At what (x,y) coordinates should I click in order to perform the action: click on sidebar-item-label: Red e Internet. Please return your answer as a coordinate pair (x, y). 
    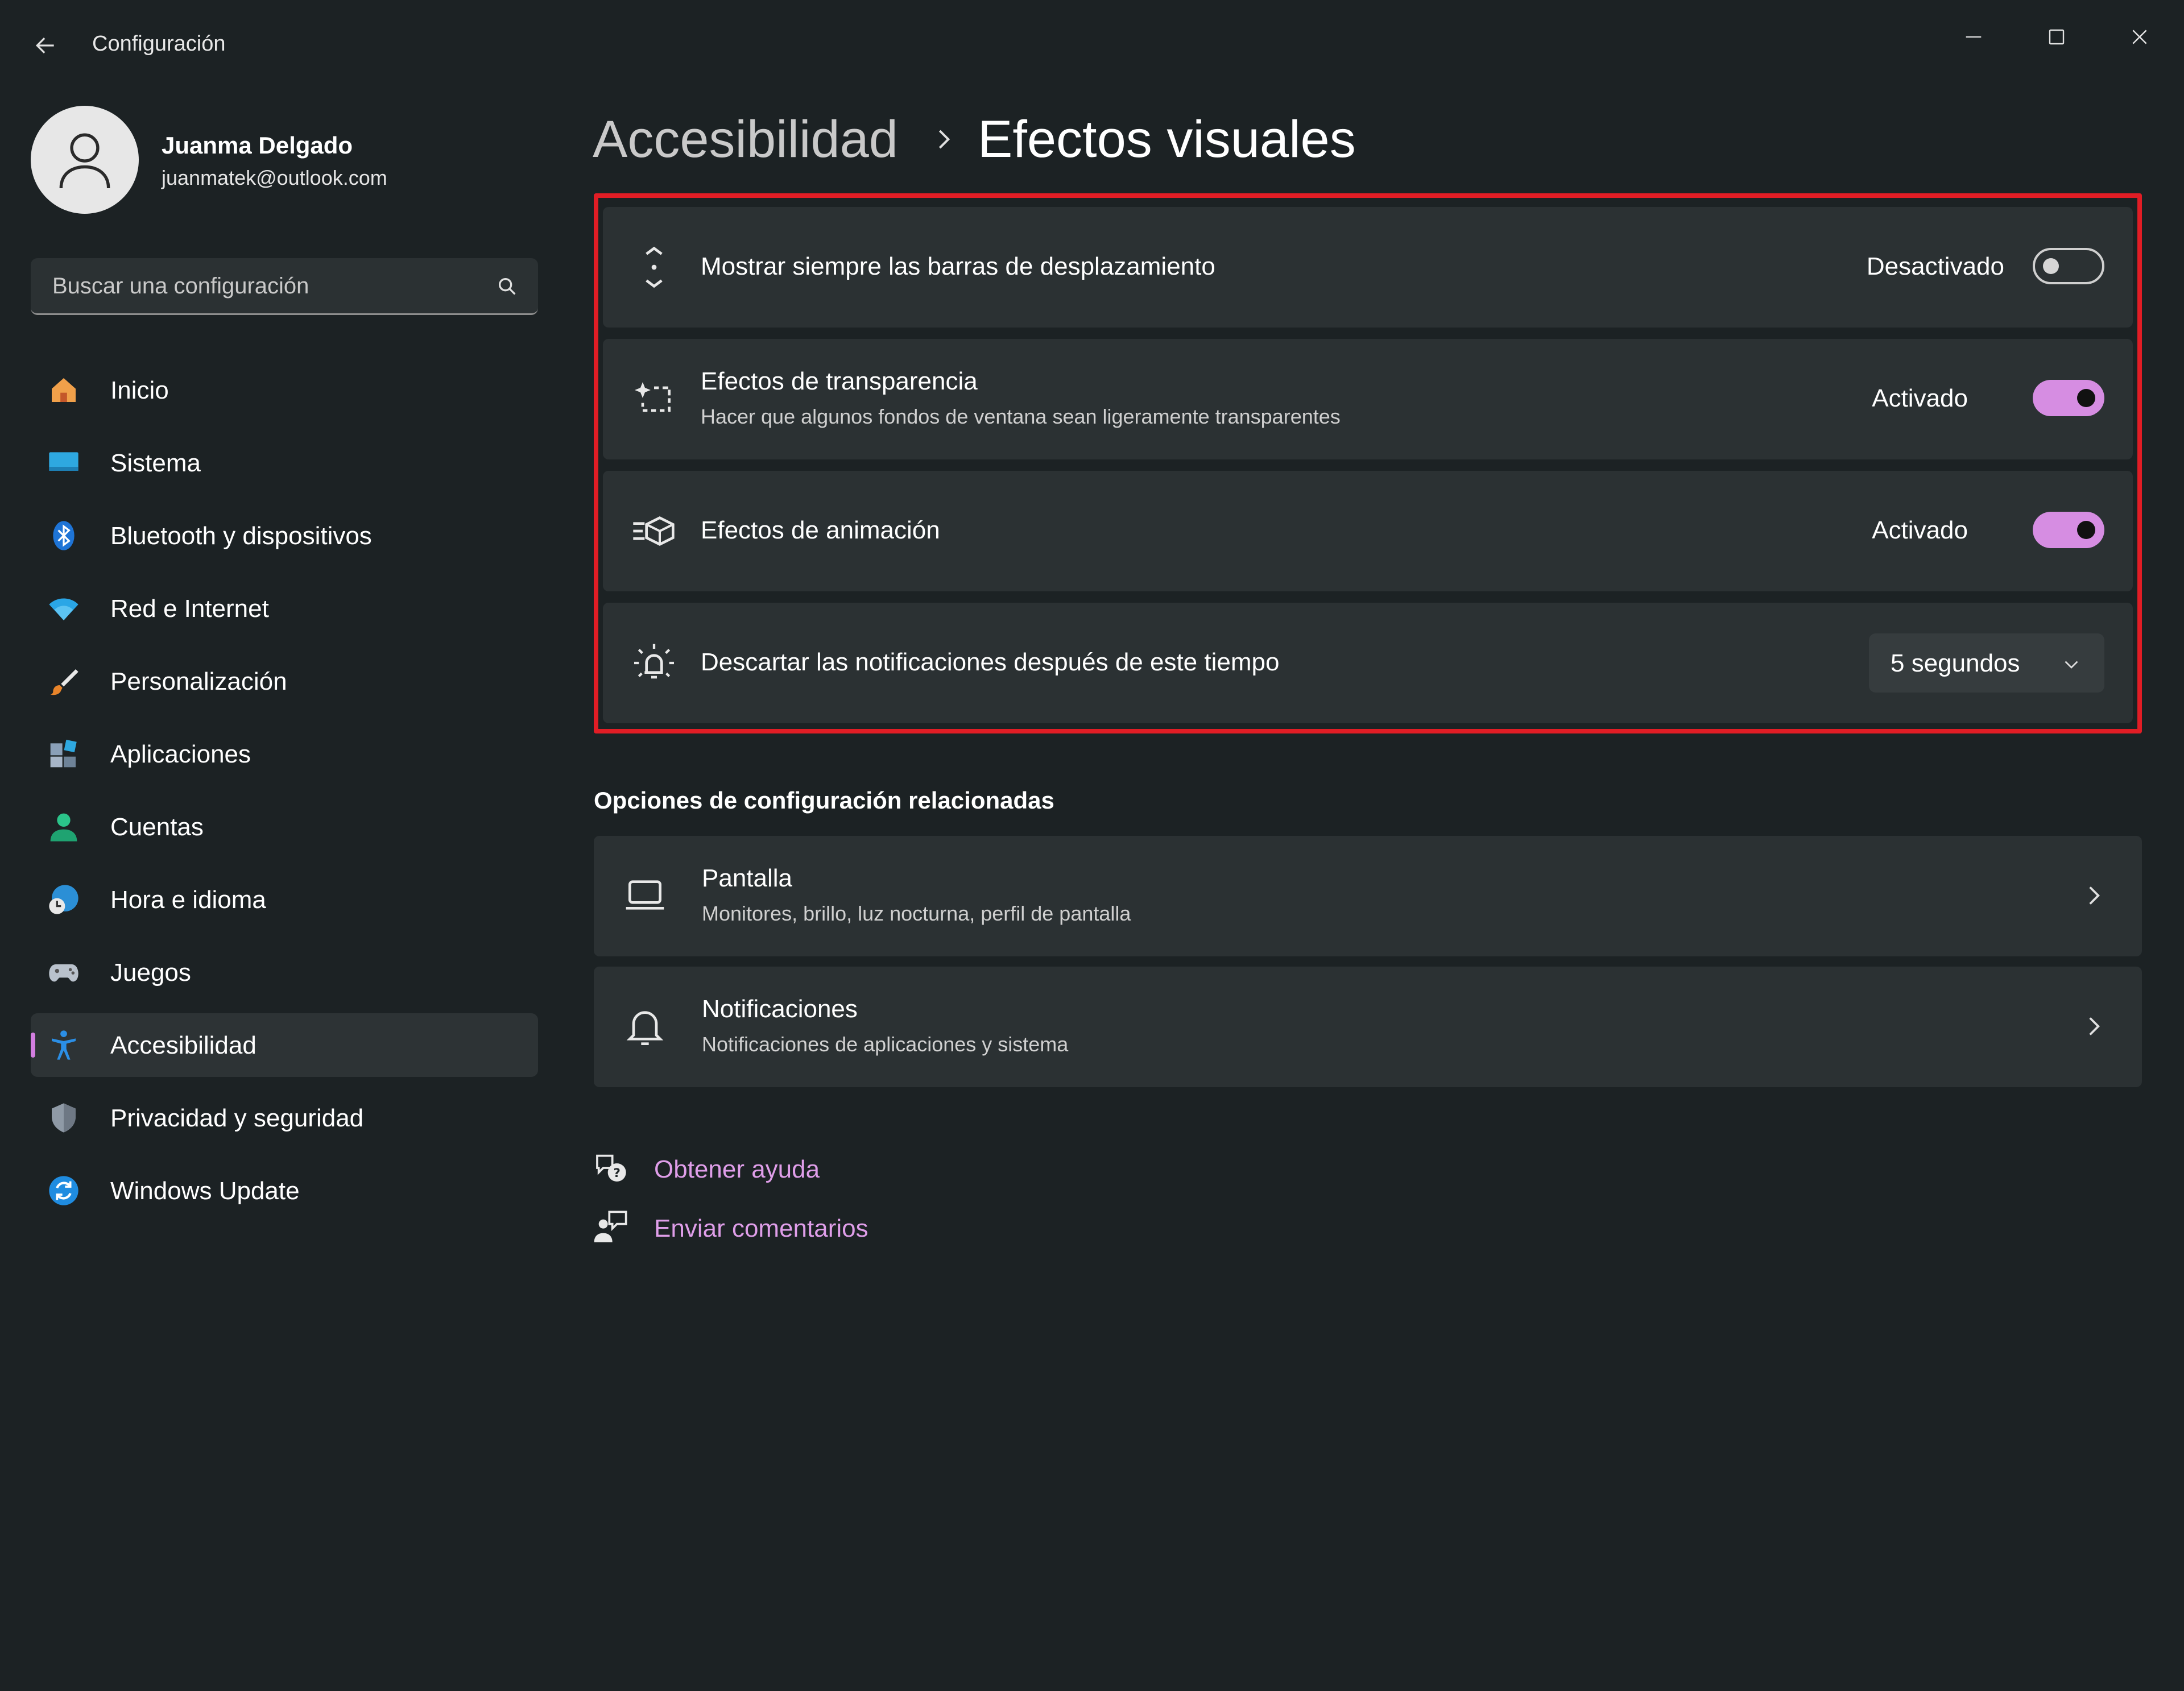
    Looking at the image, I should click on (189, 609).